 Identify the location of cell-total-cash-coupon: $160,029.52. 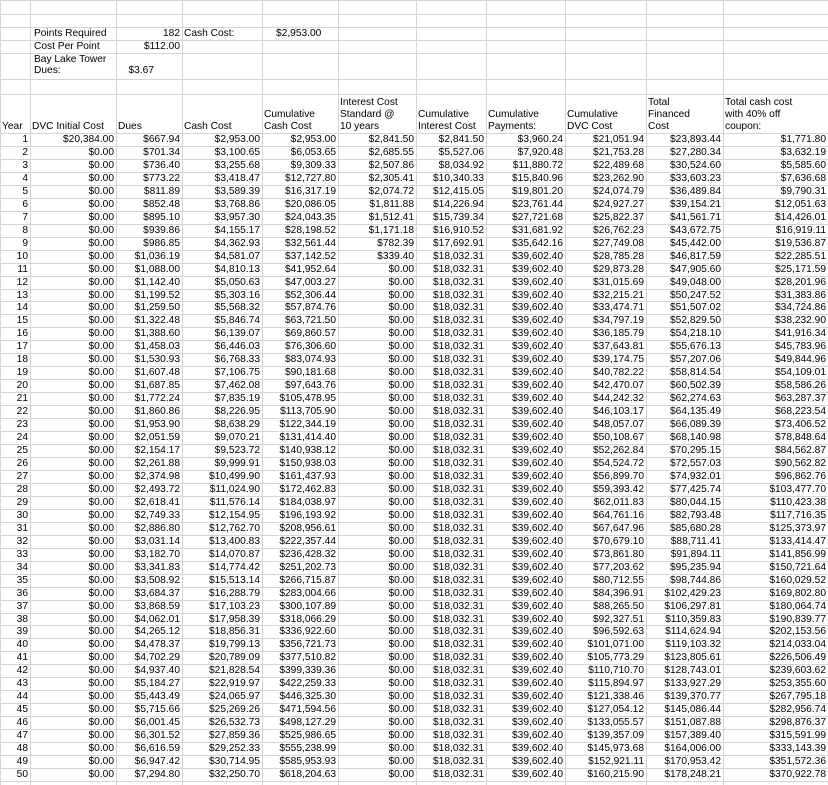
(775, 580).